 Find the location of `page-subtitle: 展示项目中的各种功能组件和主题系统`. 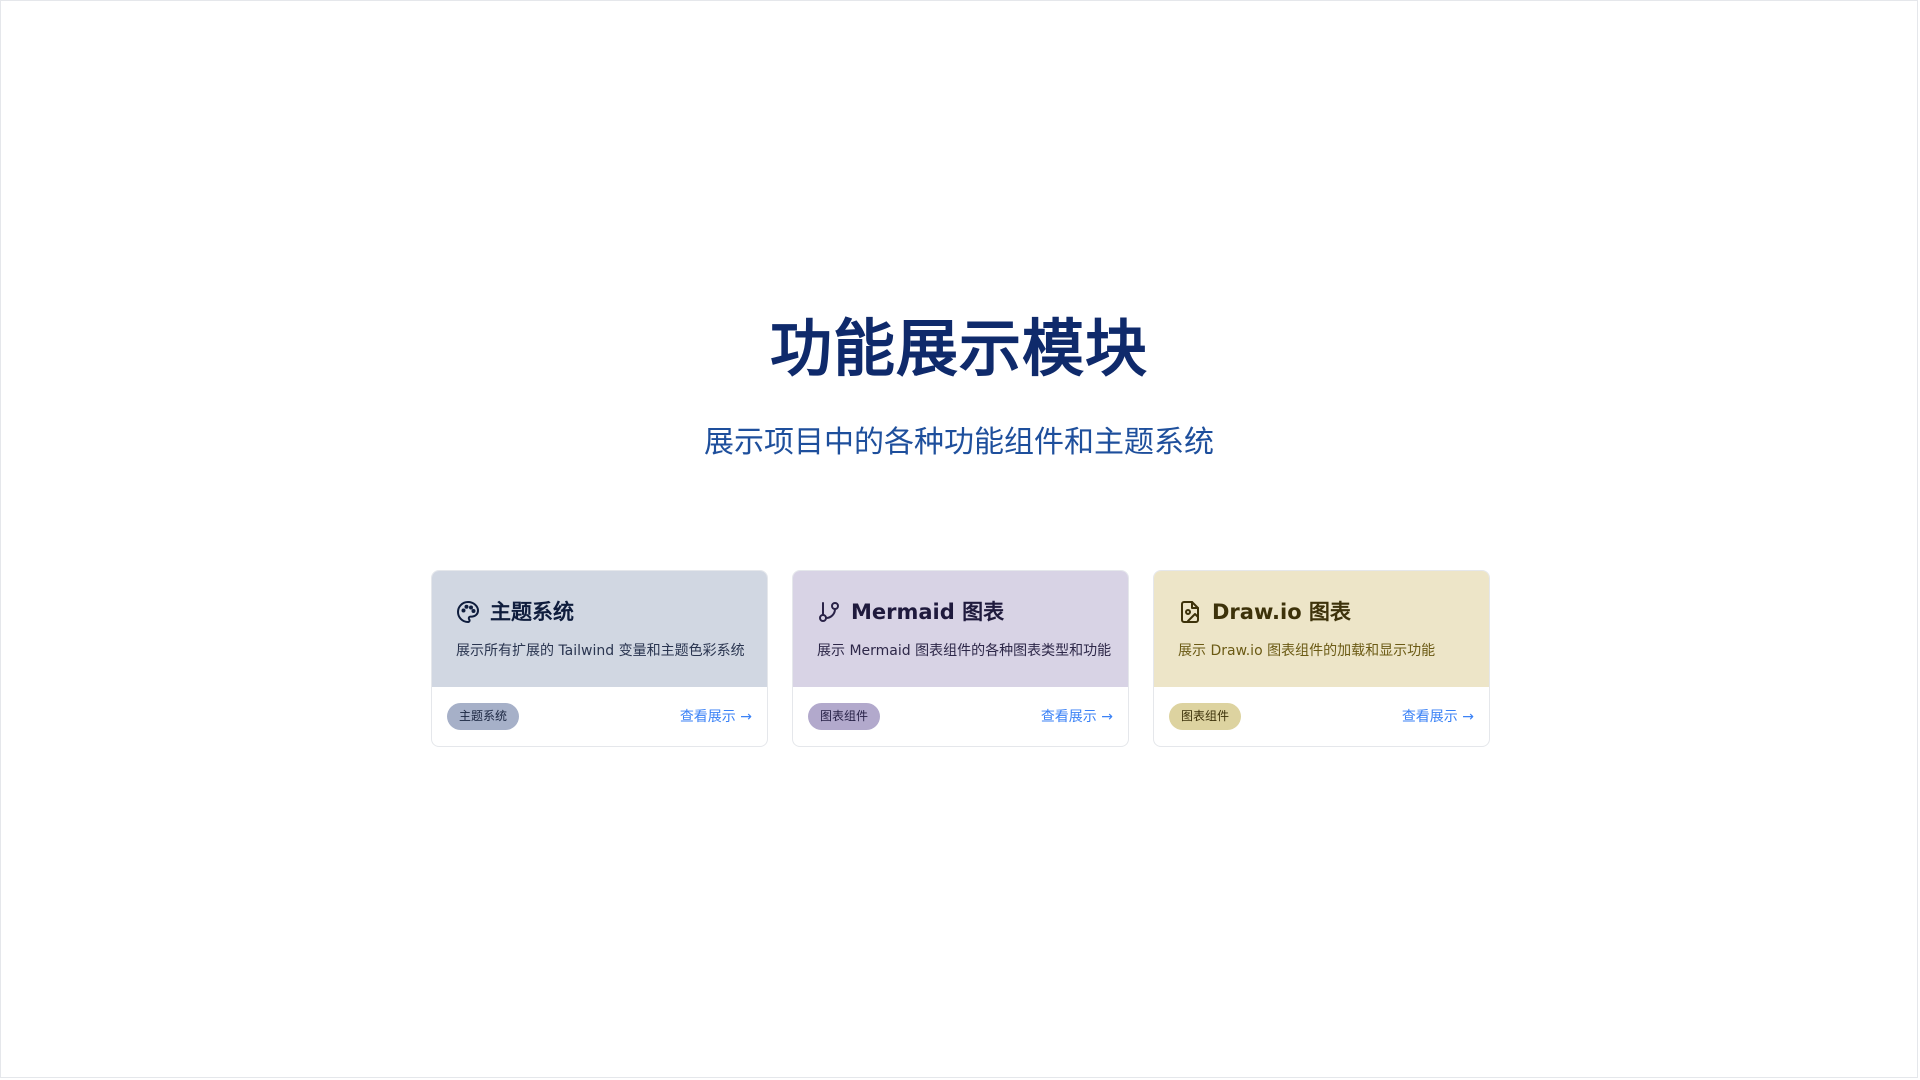

page-subtitle: 展示项目中的各种功能组件和主题系统 is located at coordinates (959, 442).